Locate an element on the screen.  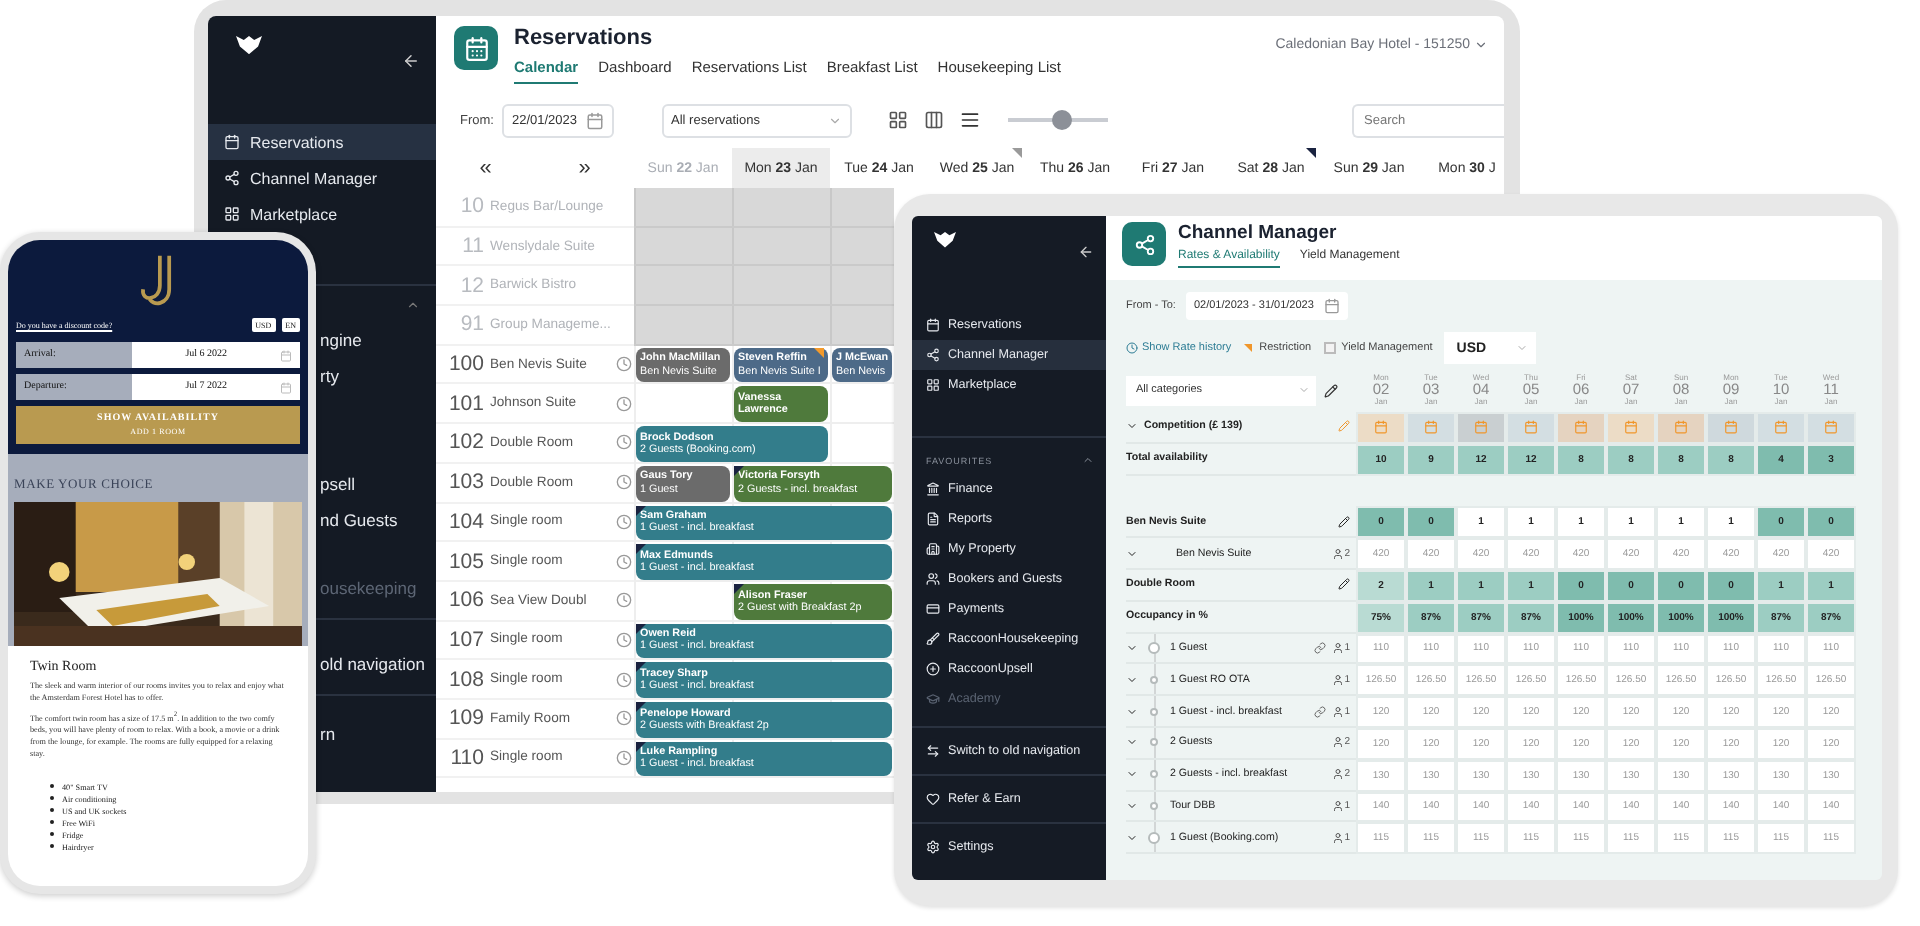
heart-icon is located at coordinates (933, 799).